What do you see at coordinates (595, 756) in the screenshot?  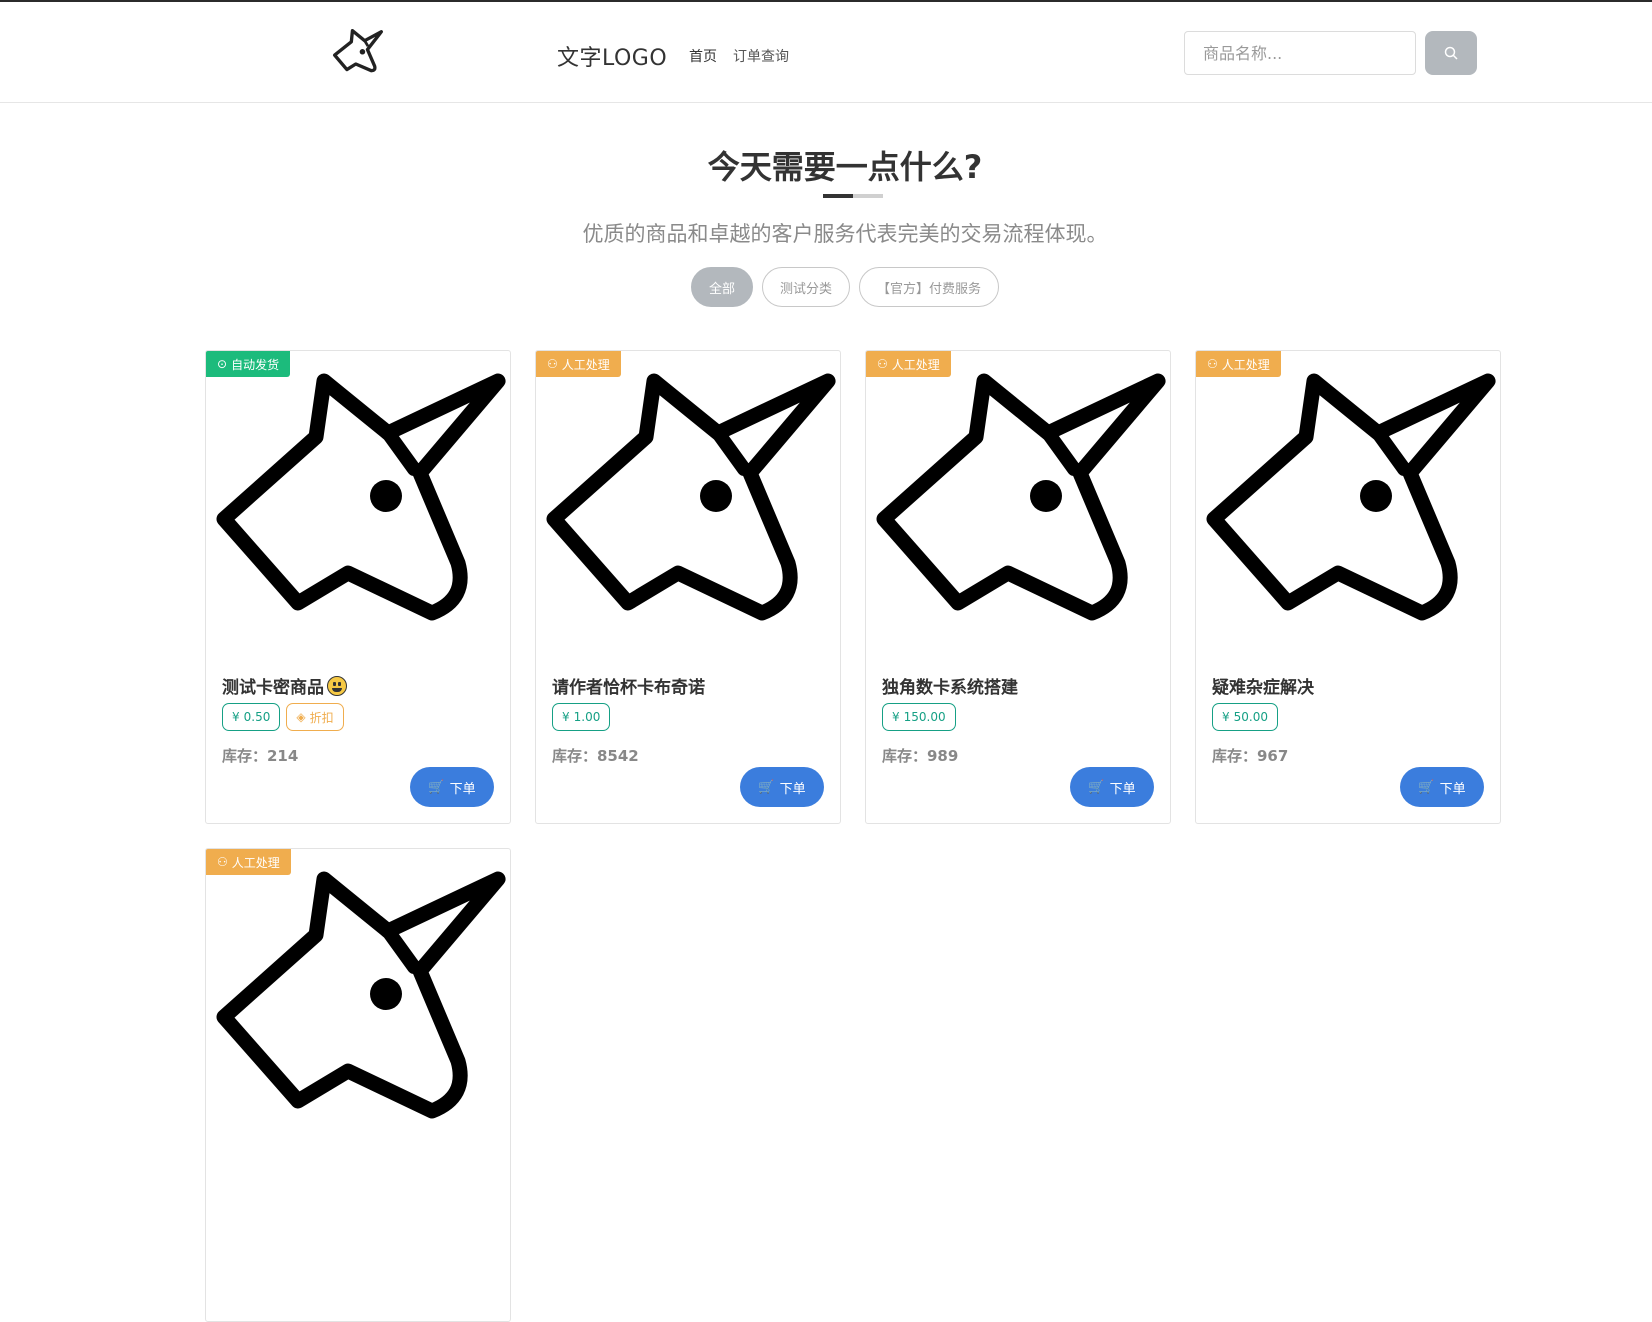 I see `stock-count: 库存：8542` at bounding box center [595, 756].